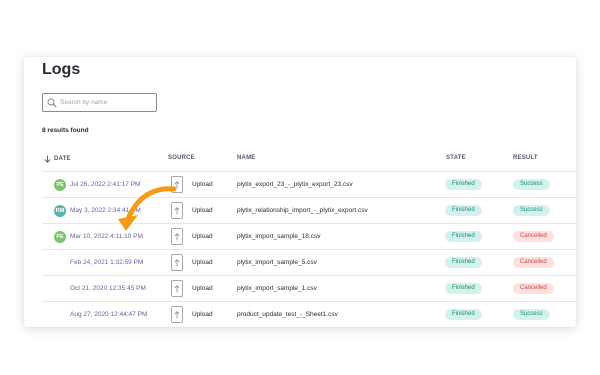 Image resolution: width=600 pixels, height=375 pixels. What do you see at coordinates (60, 210) in the screenshot?
I see `avatar: RM` at bounding box center [60, 210].